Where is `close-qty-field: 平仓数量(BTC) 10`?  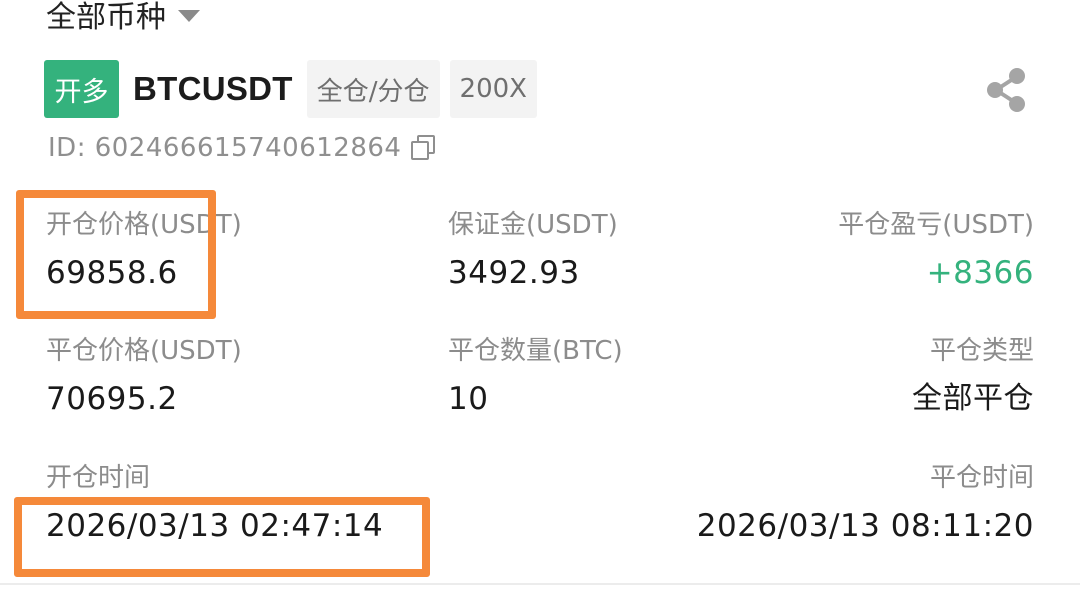 close-qty-field: 平仓数量(BTC) 10 is located at coordinates (535, 376).